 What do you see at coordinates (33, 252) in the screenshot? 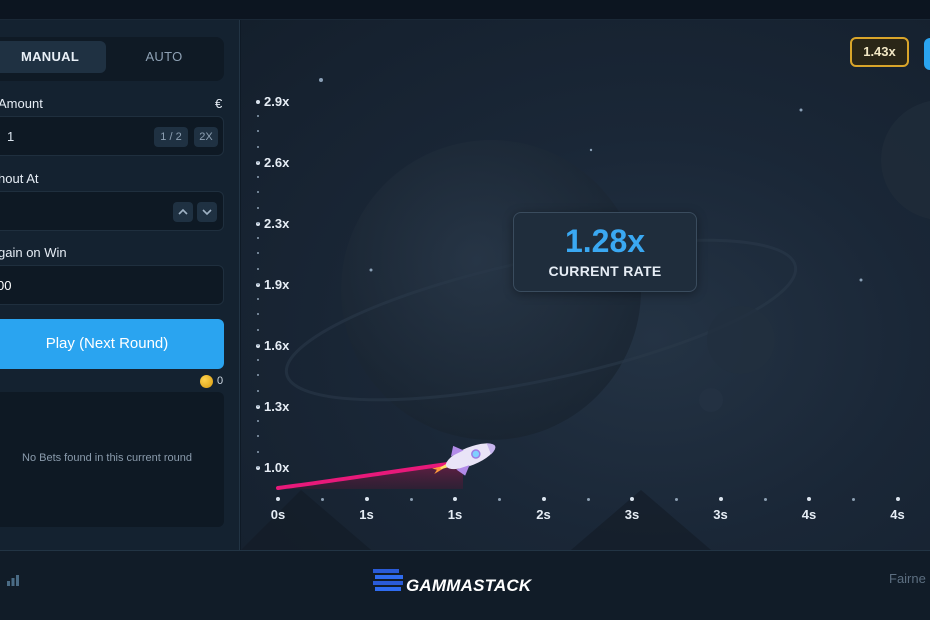
I see `stop-gain-label: gain on Win` at bounding box center [33, 252].